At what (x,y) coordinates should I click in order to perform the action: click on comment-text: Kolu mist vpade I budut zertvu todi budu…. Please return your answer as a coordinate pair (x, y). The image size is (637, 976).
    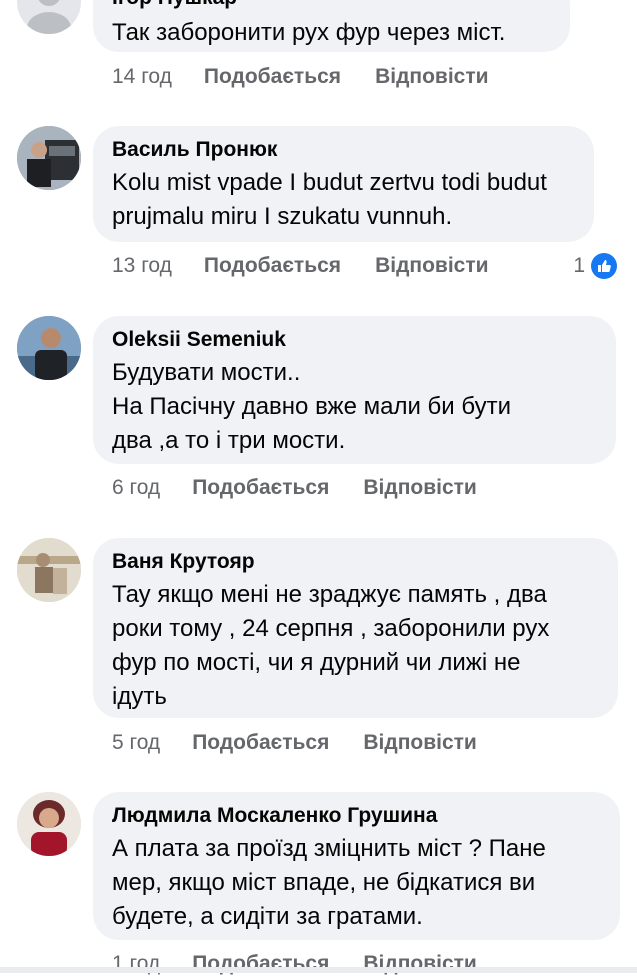
    Looking at the image, I should click on (329, 199).